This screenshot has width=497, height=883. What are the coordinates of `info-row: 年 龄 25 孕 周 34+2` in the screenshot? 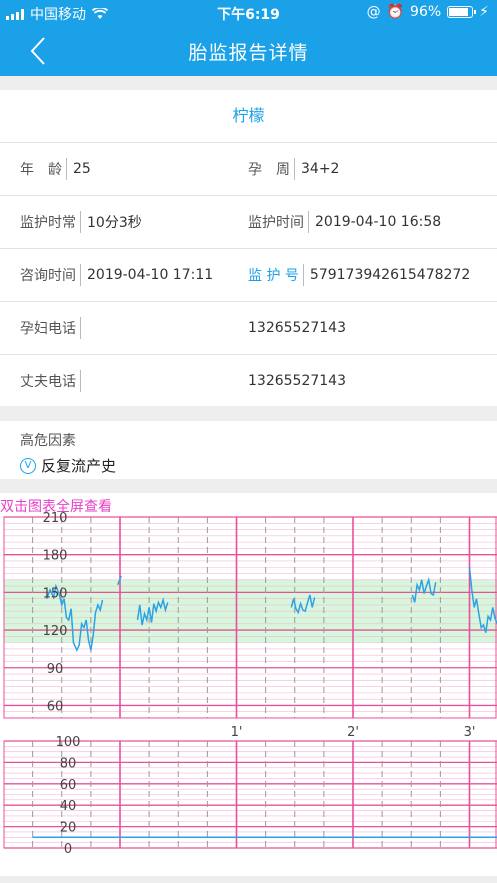 It's located at (248, 169).